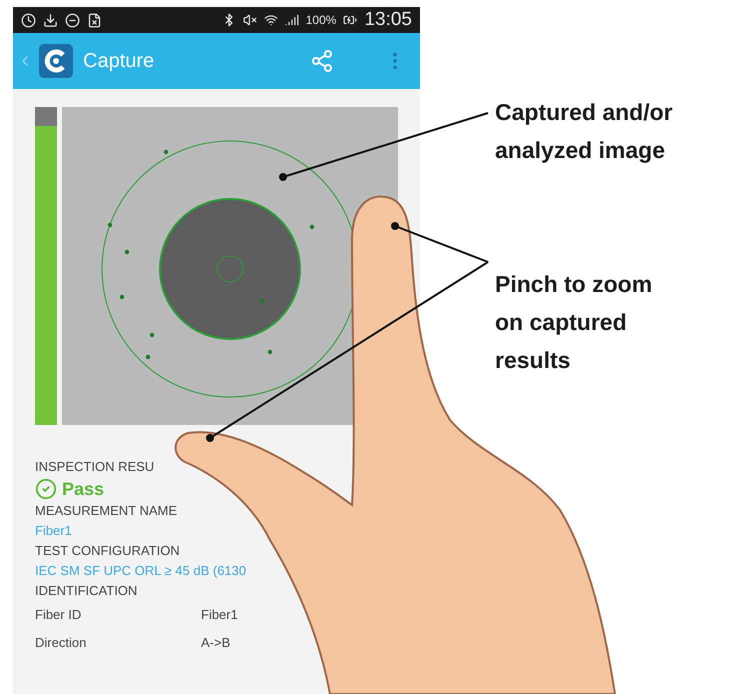  Describe the element at coordinates (94, 20) in the screenshot. I see `file-x-icon` at that location.